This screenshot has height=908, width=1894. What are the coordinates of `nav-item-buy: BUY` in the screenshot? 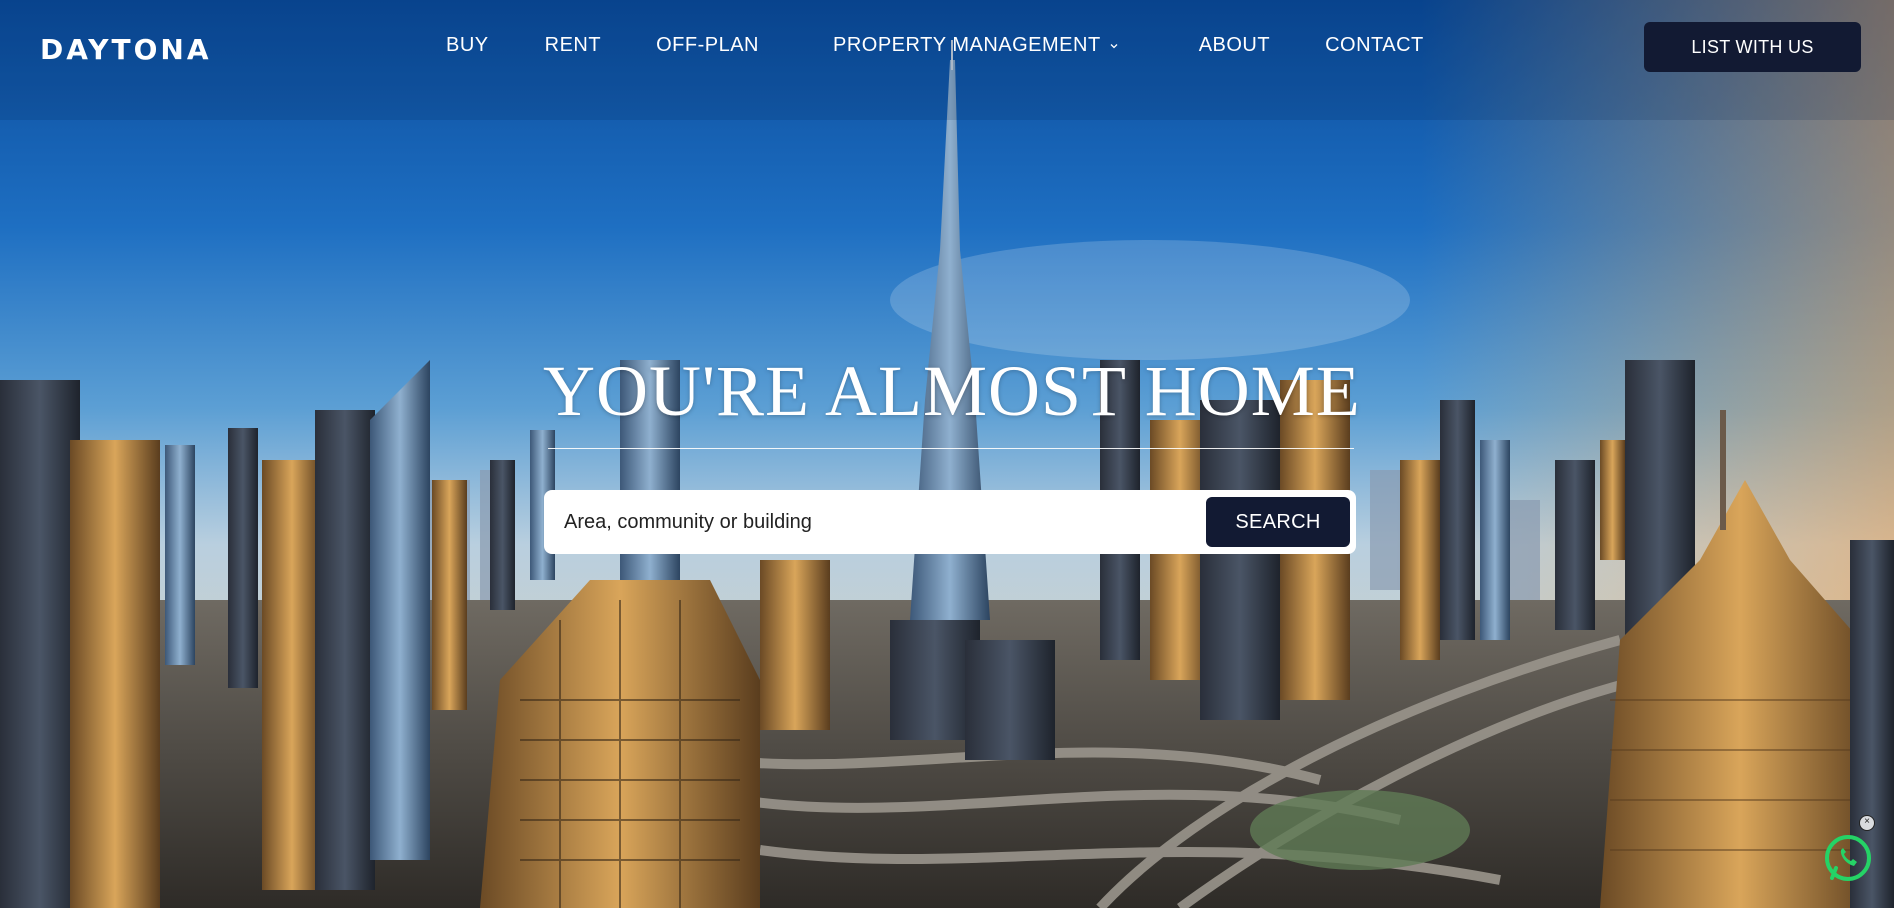 It's located at (467, 45).